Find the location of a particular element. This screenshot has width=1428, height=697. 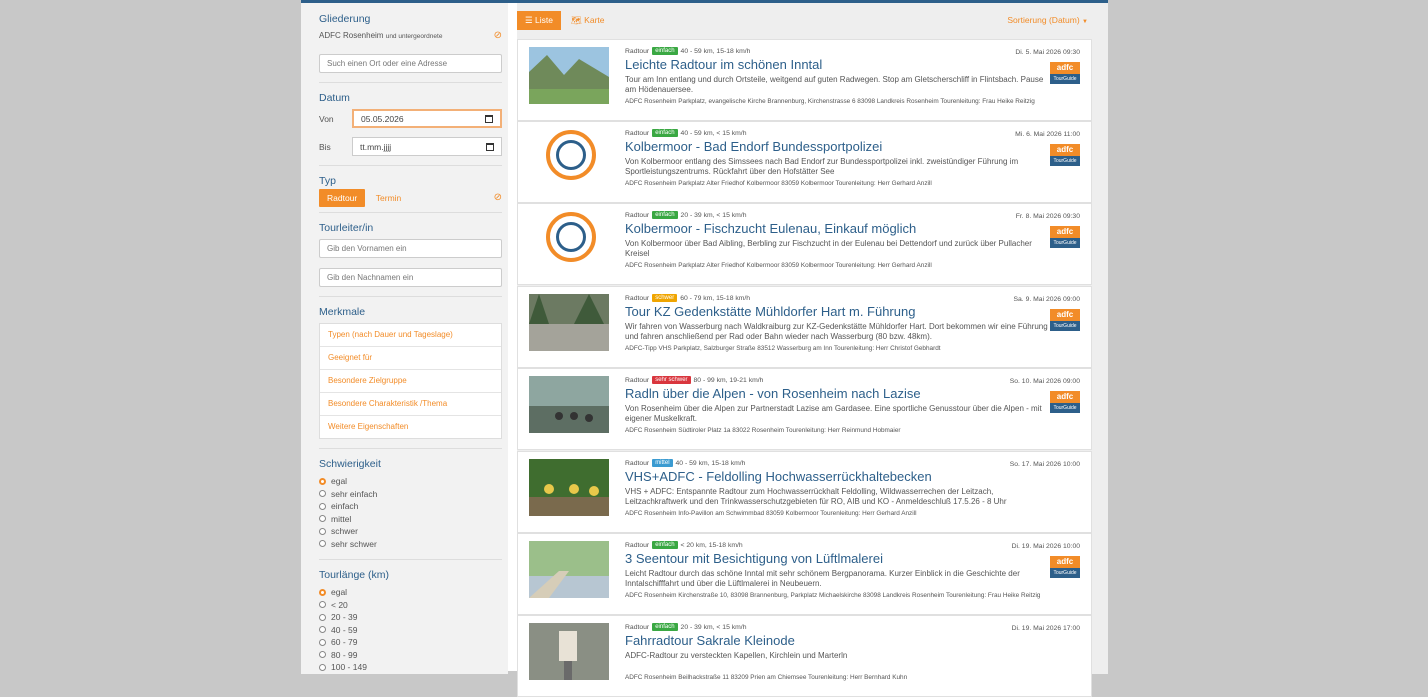

von-date-value: 05.05.2026 is located at coordinates (382, 118).